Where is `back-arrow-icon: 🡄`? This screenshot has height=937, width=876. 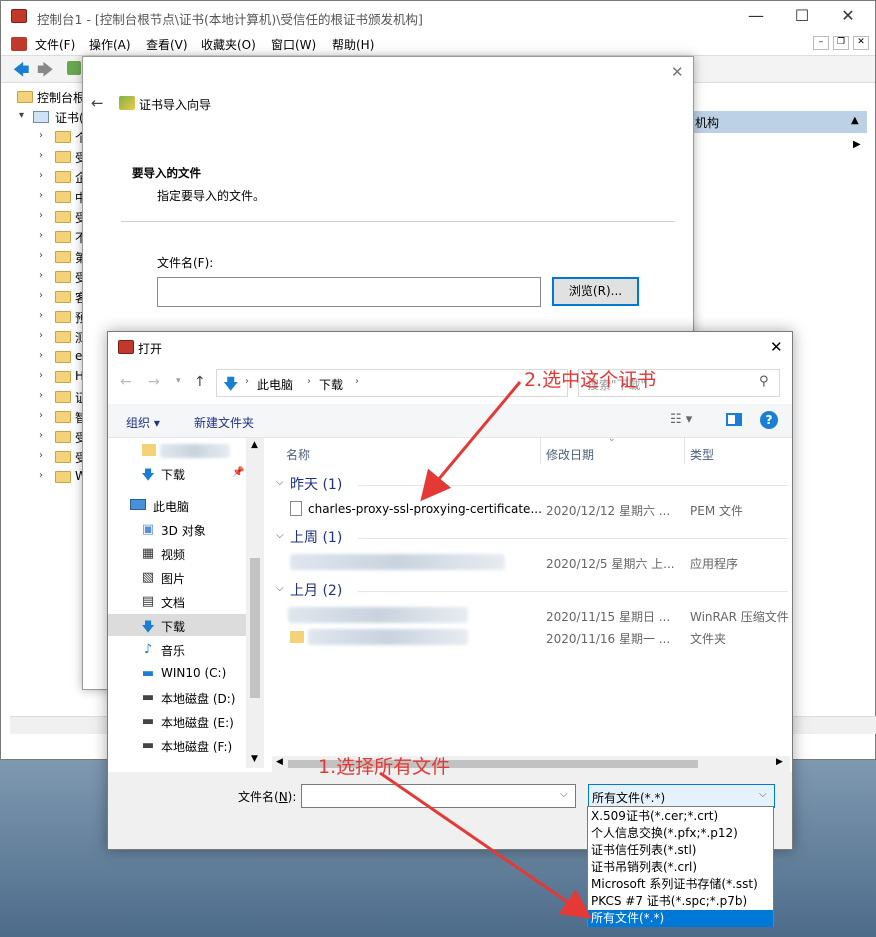
back-arrow-icon: 🡄 is located at coordinates (21, 72).